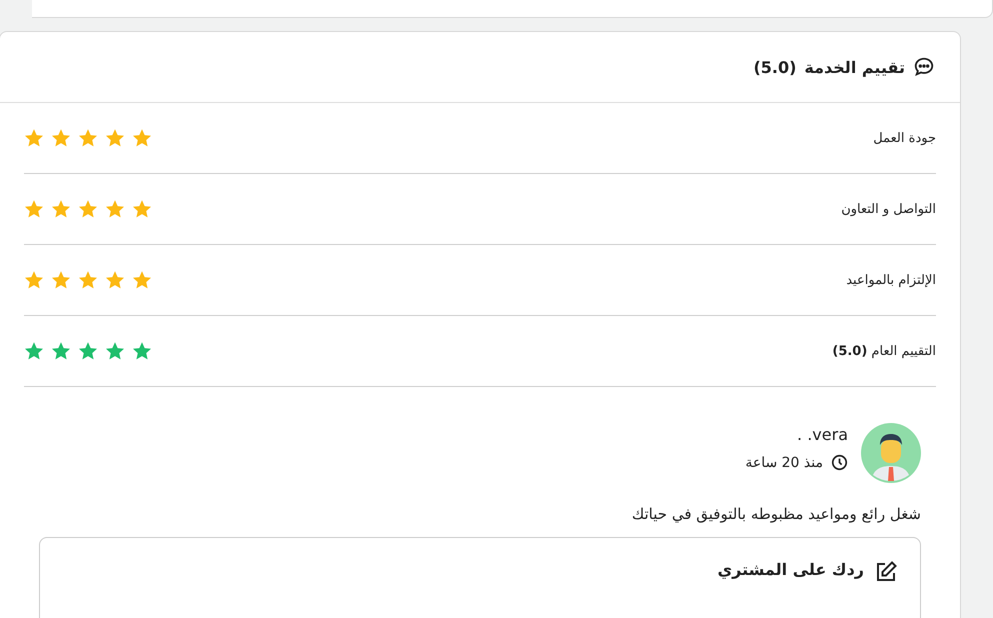 This screenshot has height=618, width=993. I want to click on edit-icon, so click(886, 572).